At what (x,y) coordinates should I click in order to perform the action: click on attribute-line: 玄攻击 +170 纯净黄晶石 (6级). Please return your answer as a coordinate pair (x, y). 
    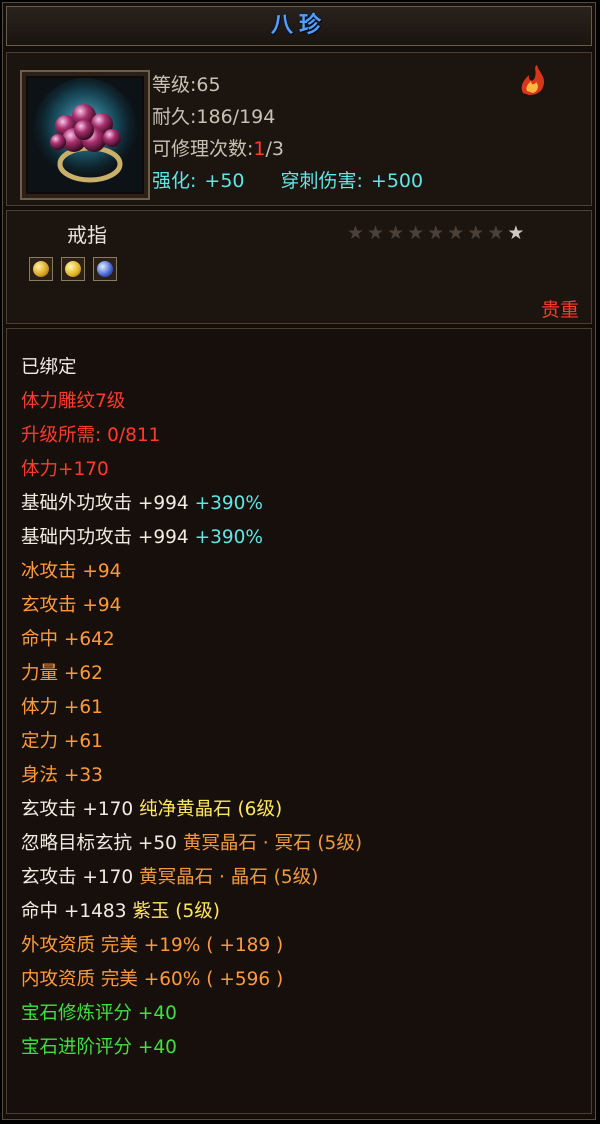
    Looking at the image, I should click on (191, 810).